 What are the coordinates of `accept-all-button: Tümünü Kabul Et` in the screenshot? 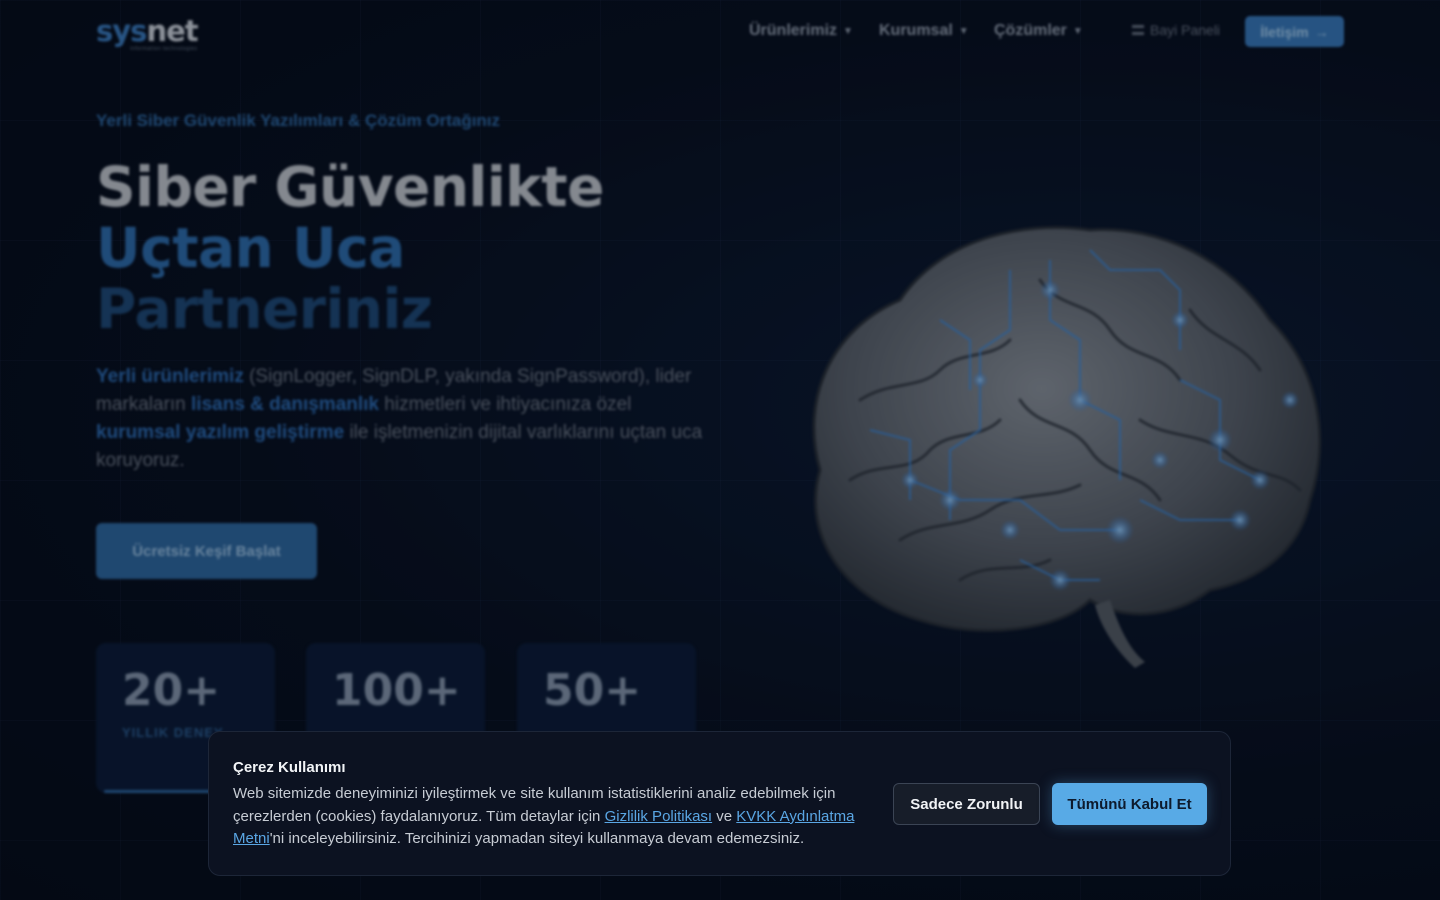 It's located at (1129, 804).